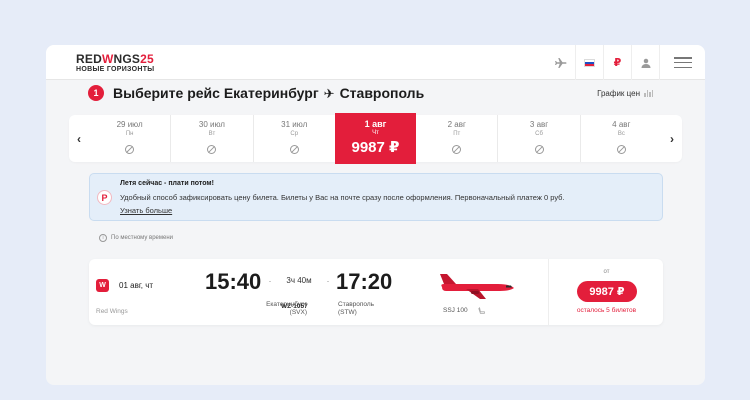 This screenshot has height=400, width=750. Describe the element at coordinates (146, 210) in the screenshot. I see `learn-more-link: Узнать больше` at that location.